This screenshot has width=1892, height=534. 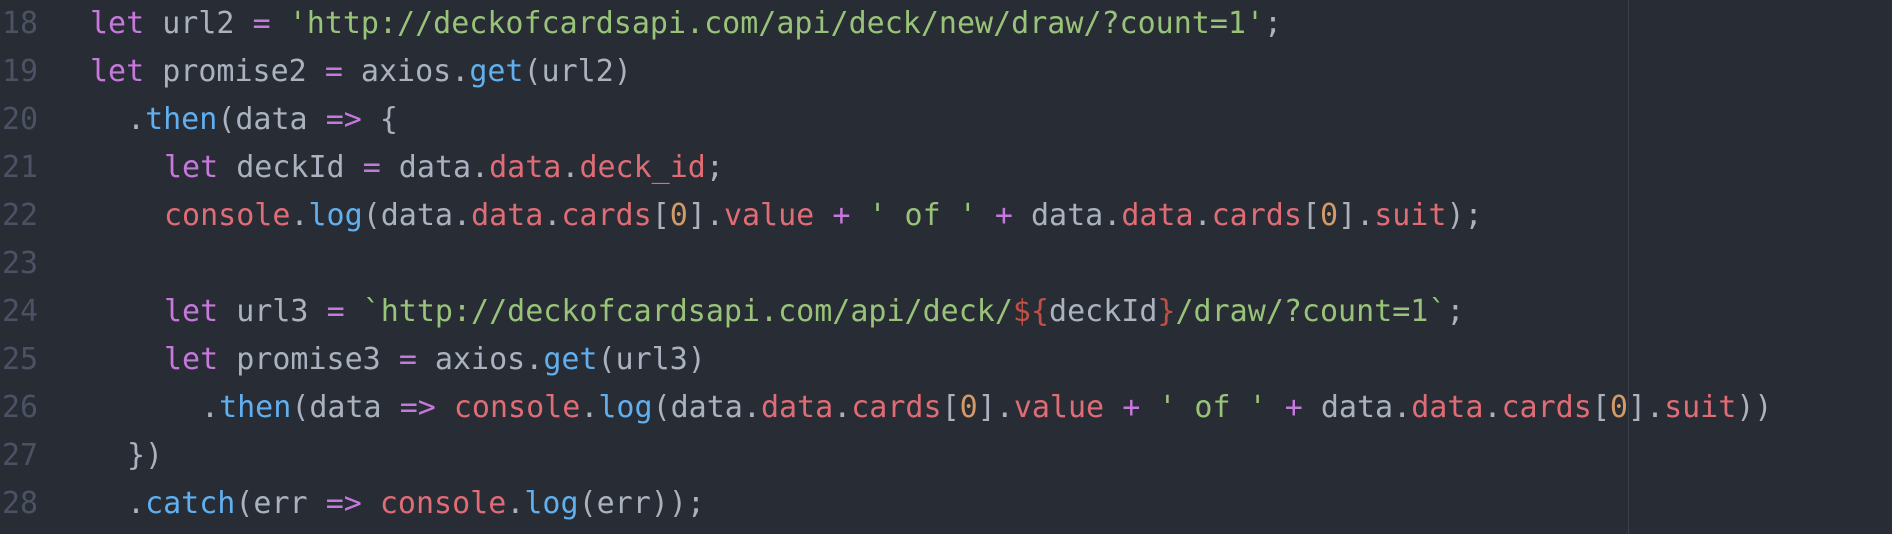 I want to click on code-token: promise2, so click(x=234, y=71).